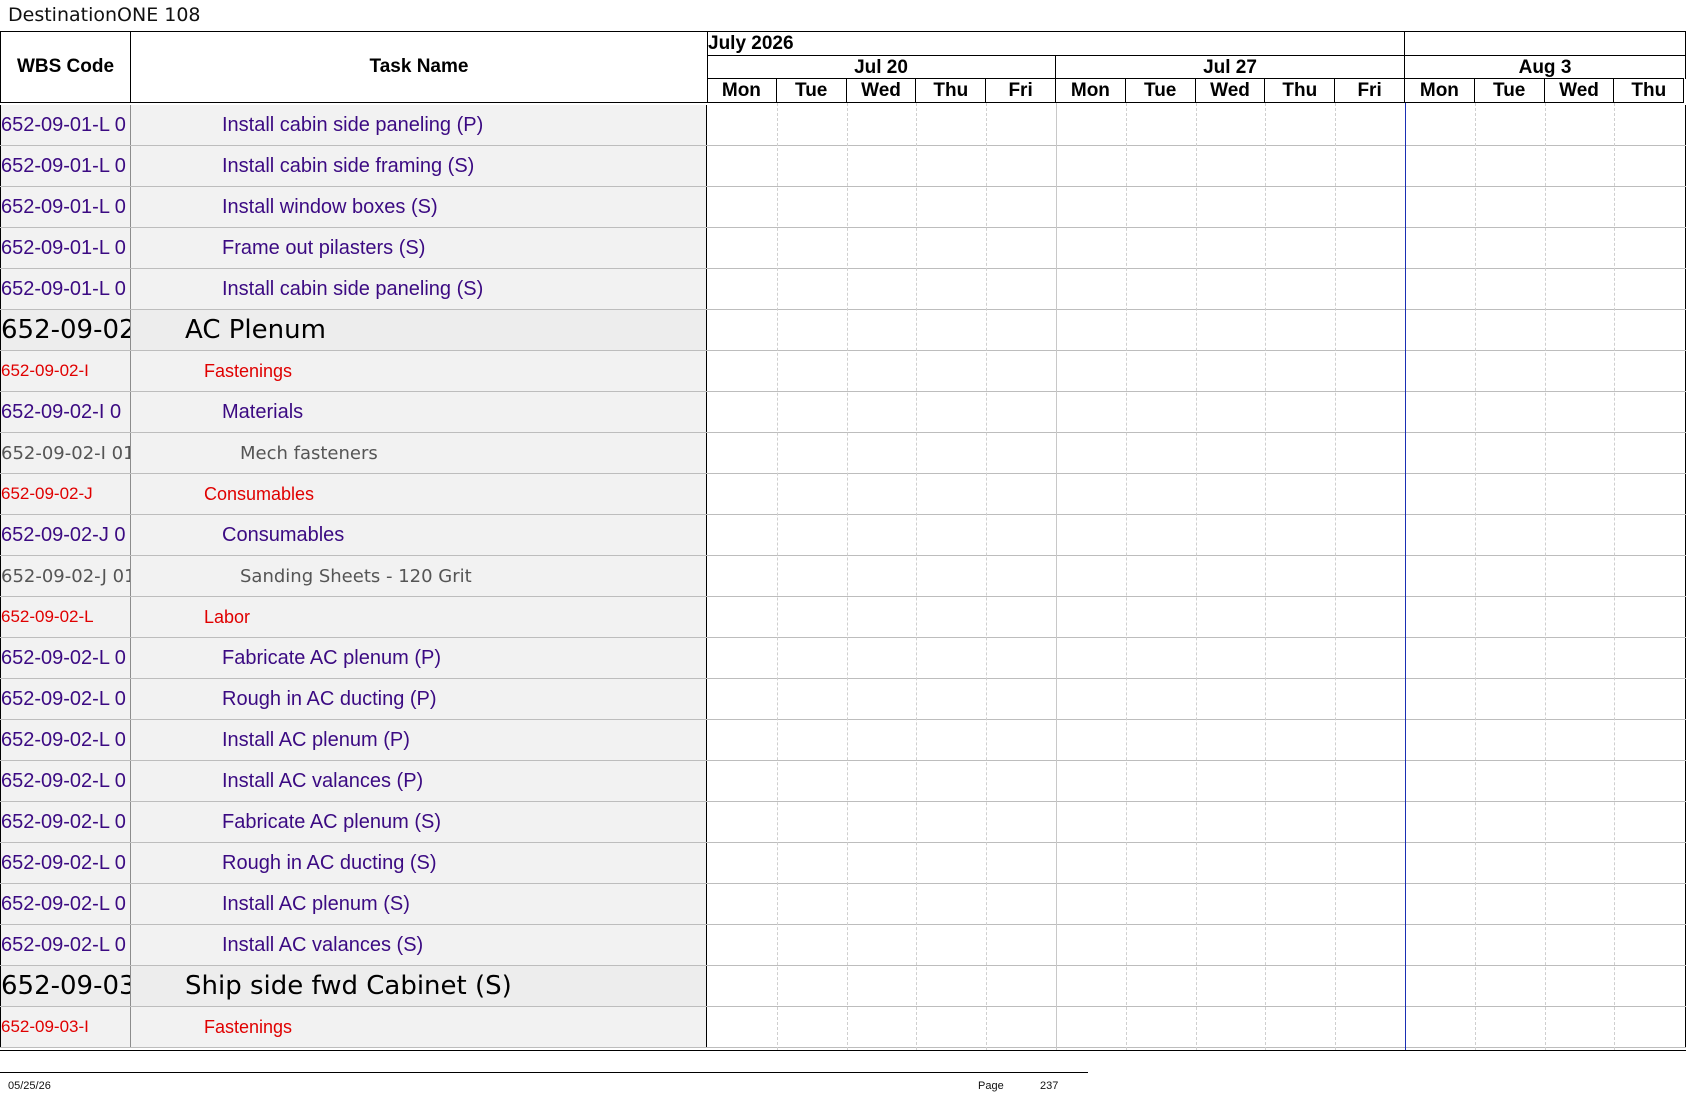 The image size is (1687, 1097). What do you see at coordinates (419, 289) in the screenshot?
I see `task-name-cell: Install cabin side paneling (S)` at bounding box center [419, 289].